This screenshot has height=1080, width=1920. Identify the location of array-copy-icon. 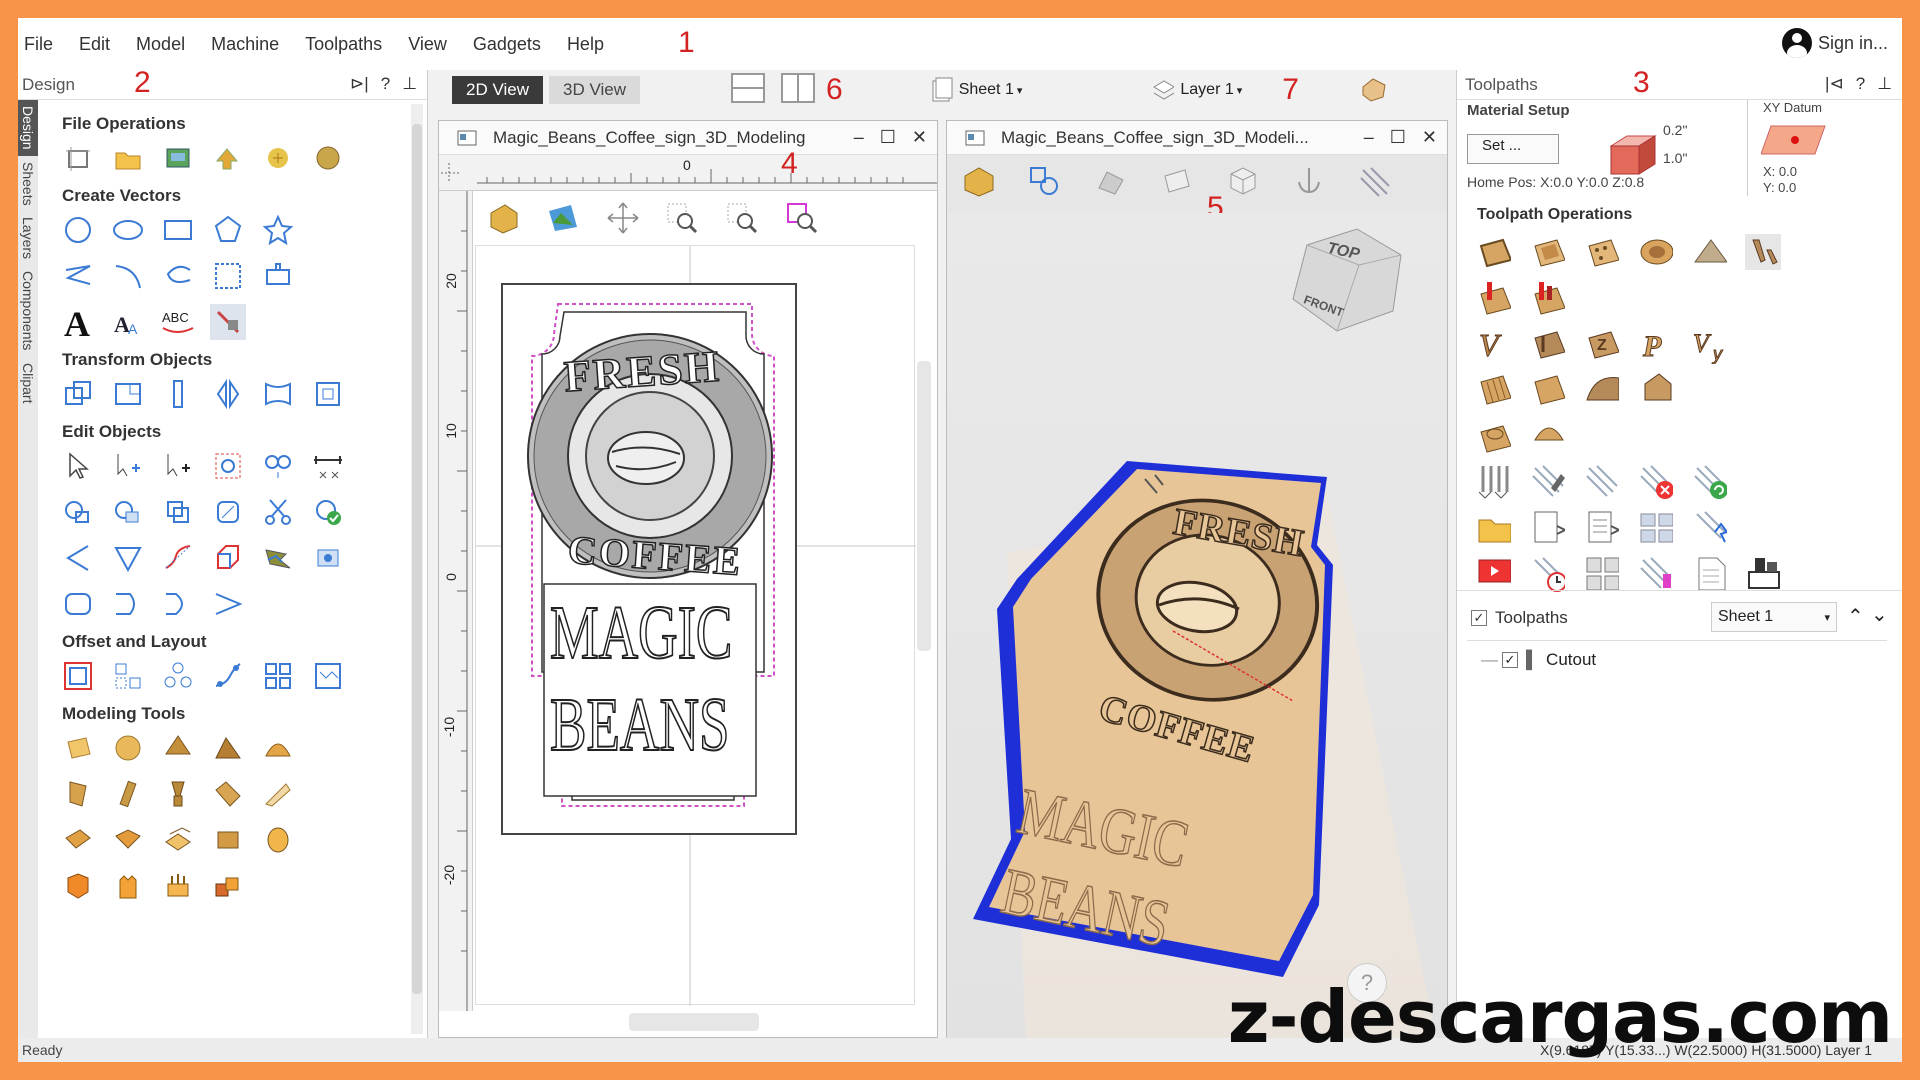
(178, 676).